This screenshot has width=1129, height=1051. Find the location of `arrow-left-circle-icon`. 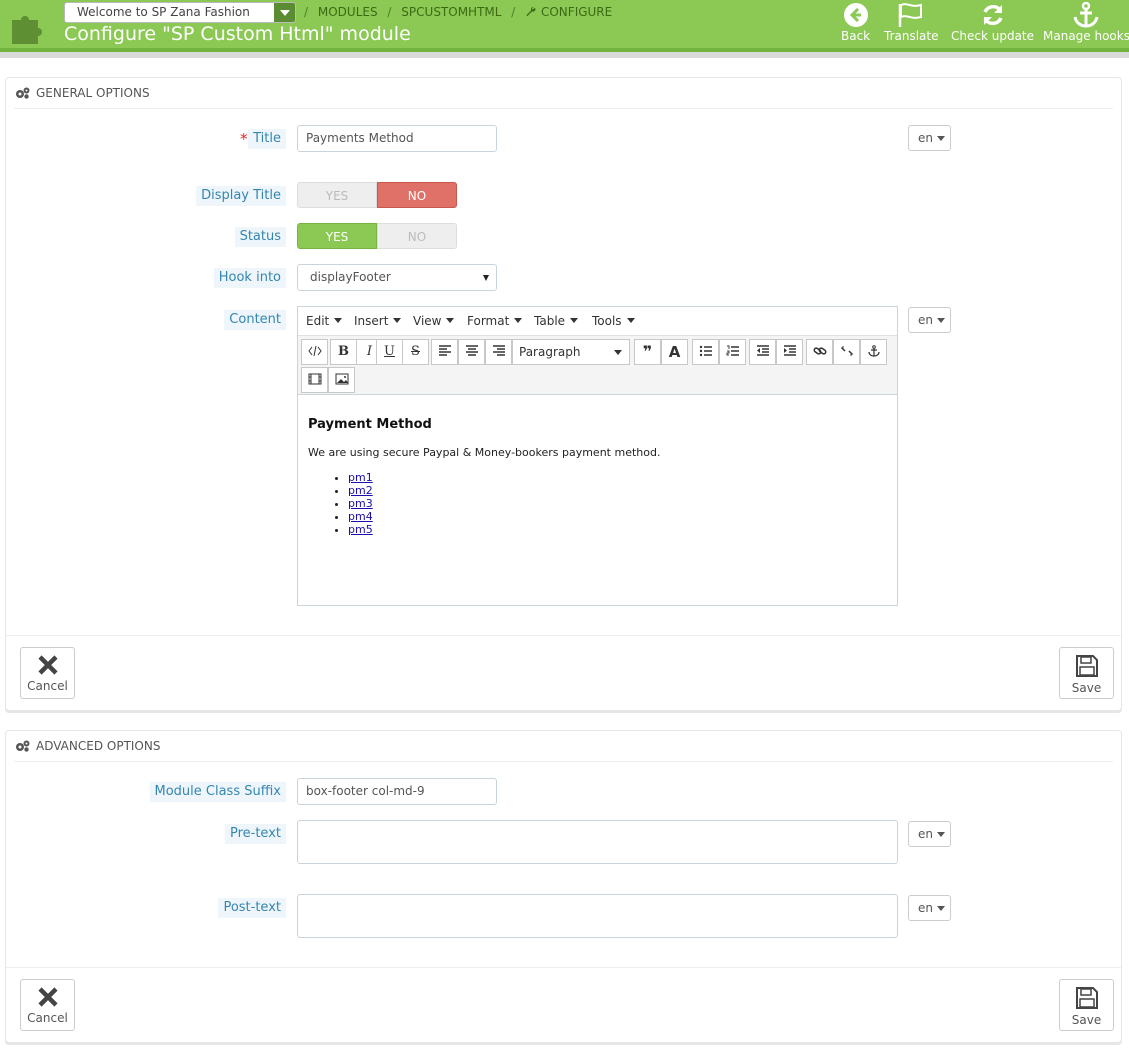

arrow-left-circle-icon is located at coordinates (855, 15).